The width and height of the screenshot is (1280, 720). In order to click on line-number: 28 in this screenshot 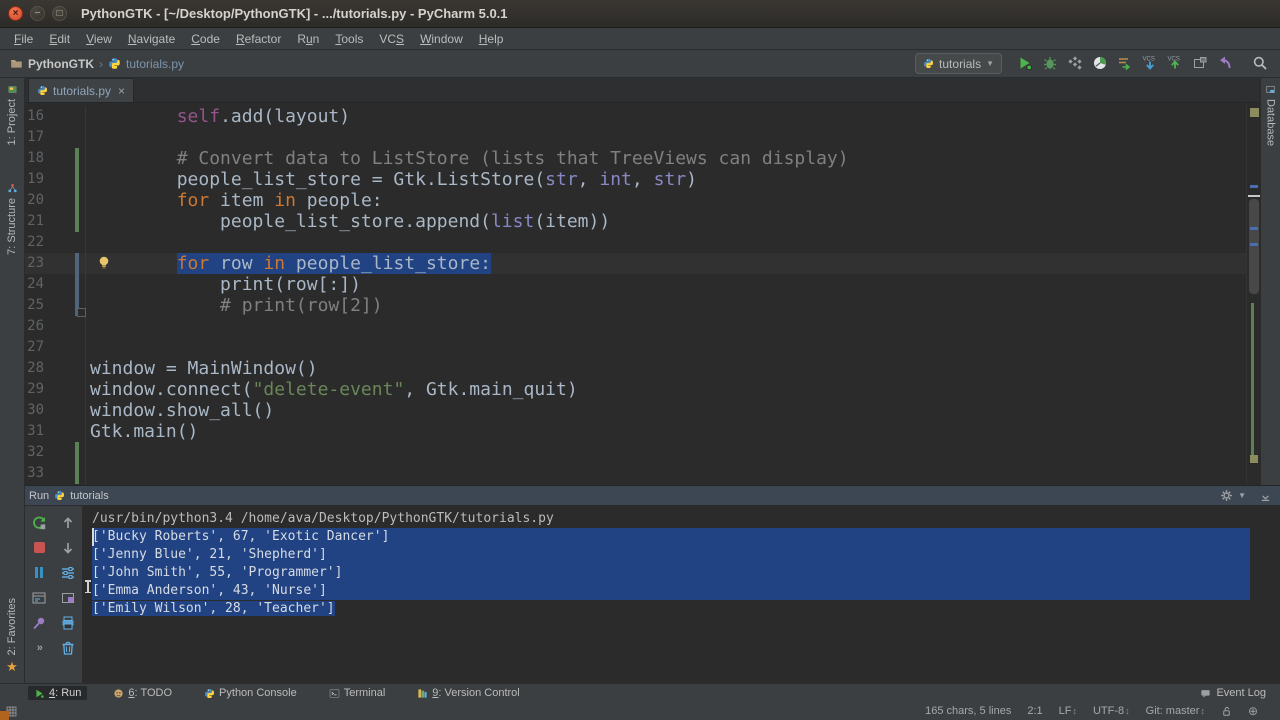, I will do `click(55, 368)`.